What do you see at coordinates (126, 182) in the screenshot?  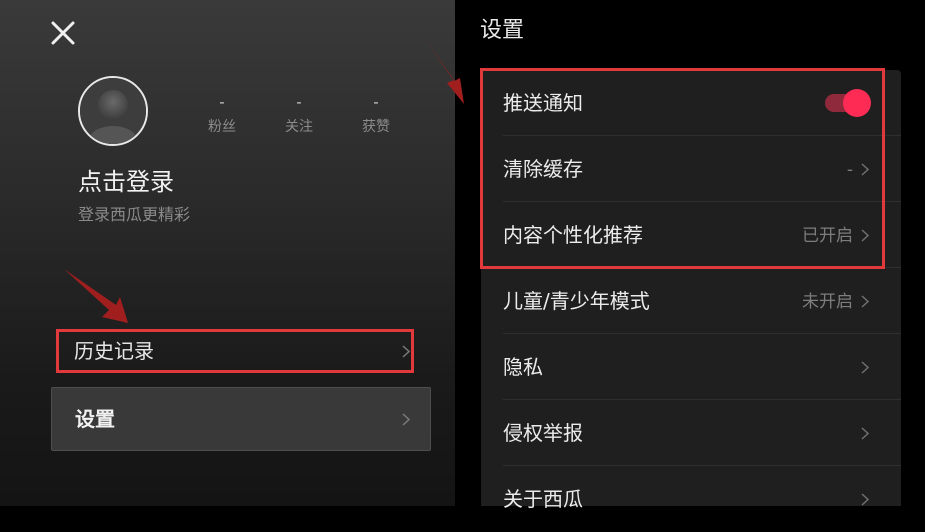 I see `login-title: 点击登录` at bounding box center [126, 182].